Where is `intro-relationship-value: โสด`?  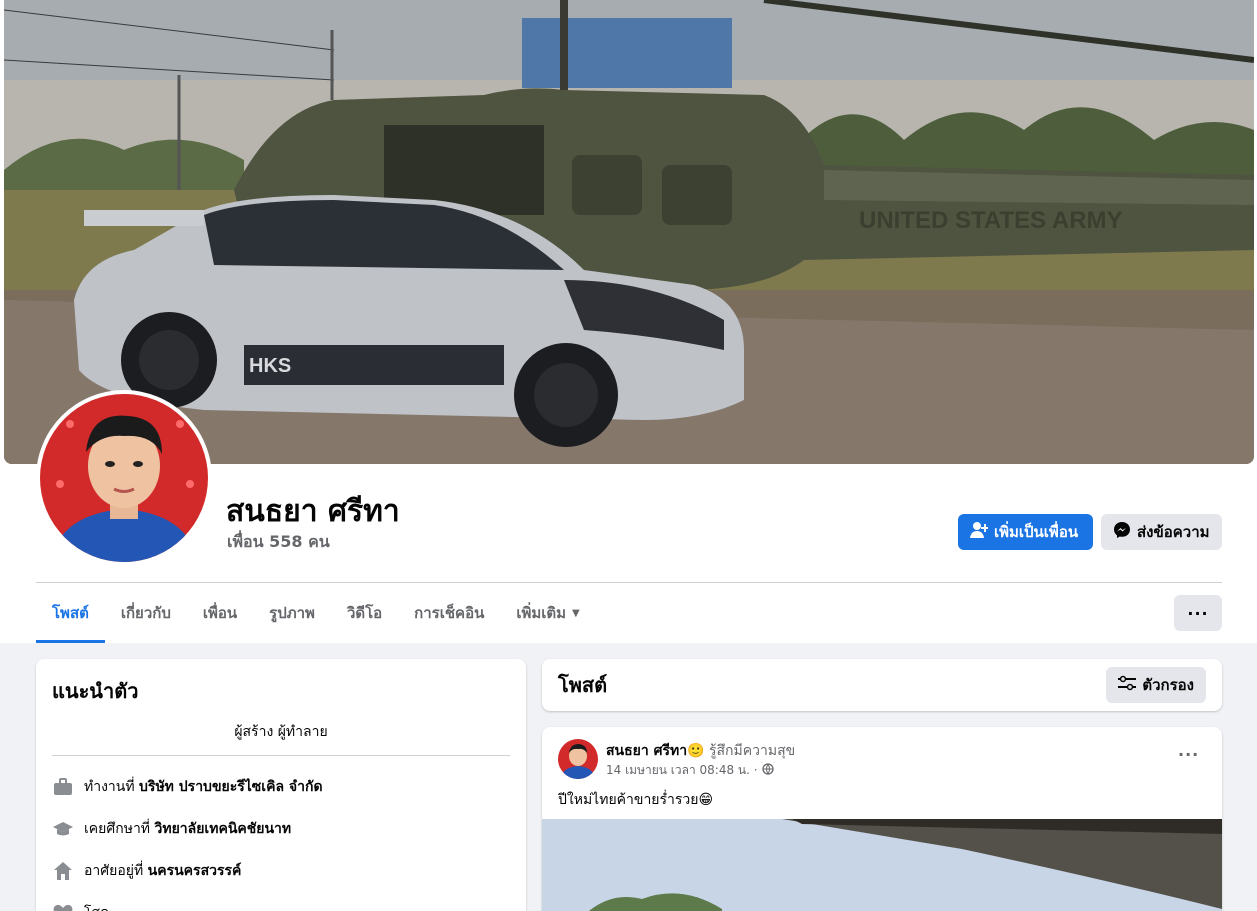 intro-relationship-value: โสด is located at coordinates (96, 906).